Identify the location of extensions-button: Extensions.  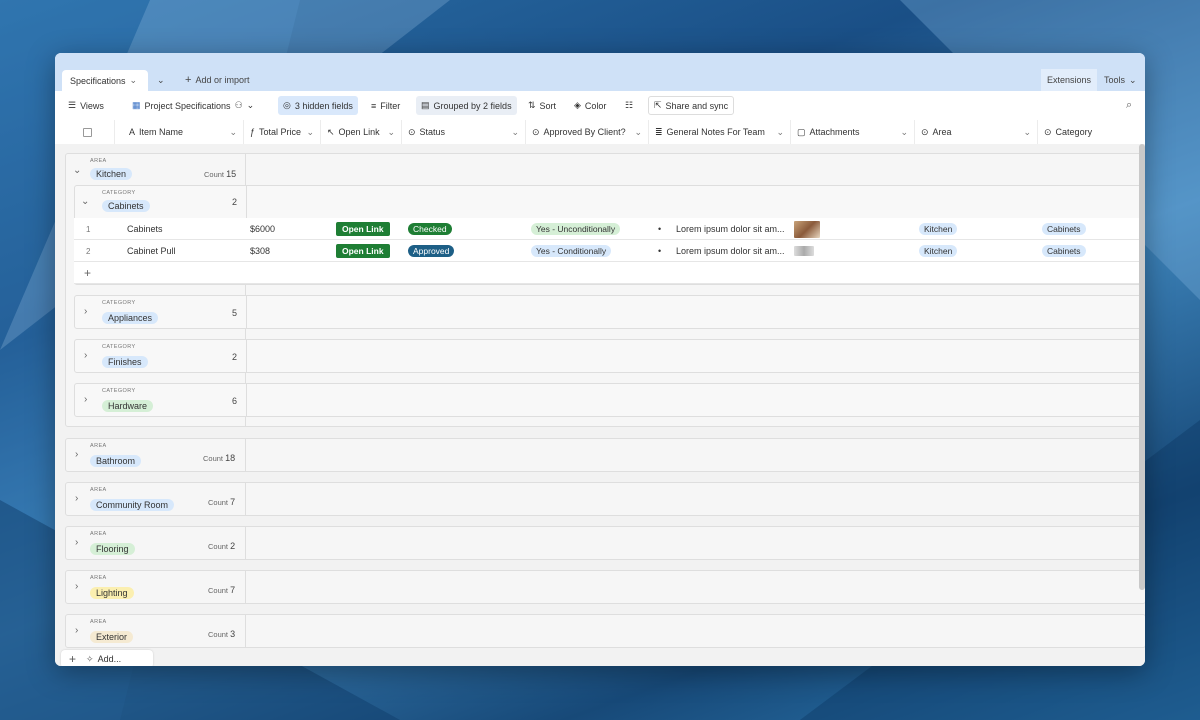
(1069, 80).